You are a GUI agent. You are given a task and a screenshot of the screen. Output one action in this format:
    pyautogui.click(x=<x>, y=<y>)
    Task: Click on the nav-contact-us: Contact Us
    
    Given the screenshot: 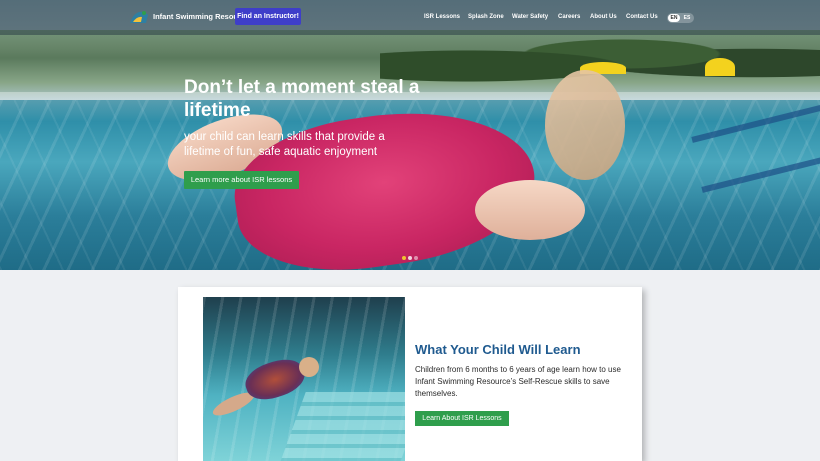 What is the action you would take?
    pyautogui.click(x=642, y=17)
    